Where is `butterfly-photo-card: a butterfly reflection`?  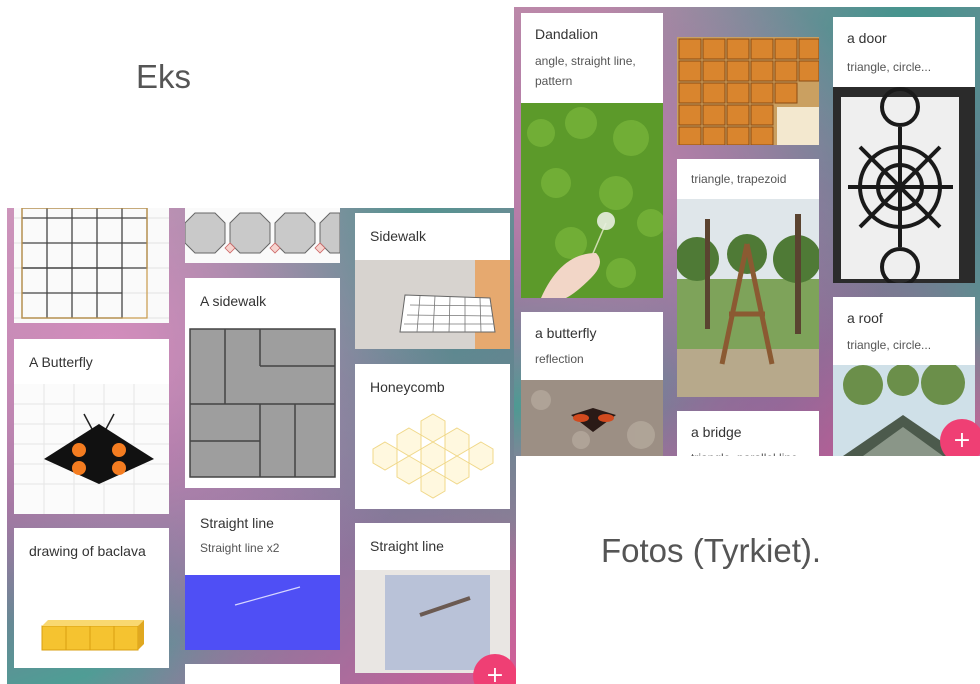 butterfly-photo-card: a butterfly reflection is located at coordinates (592, 384).